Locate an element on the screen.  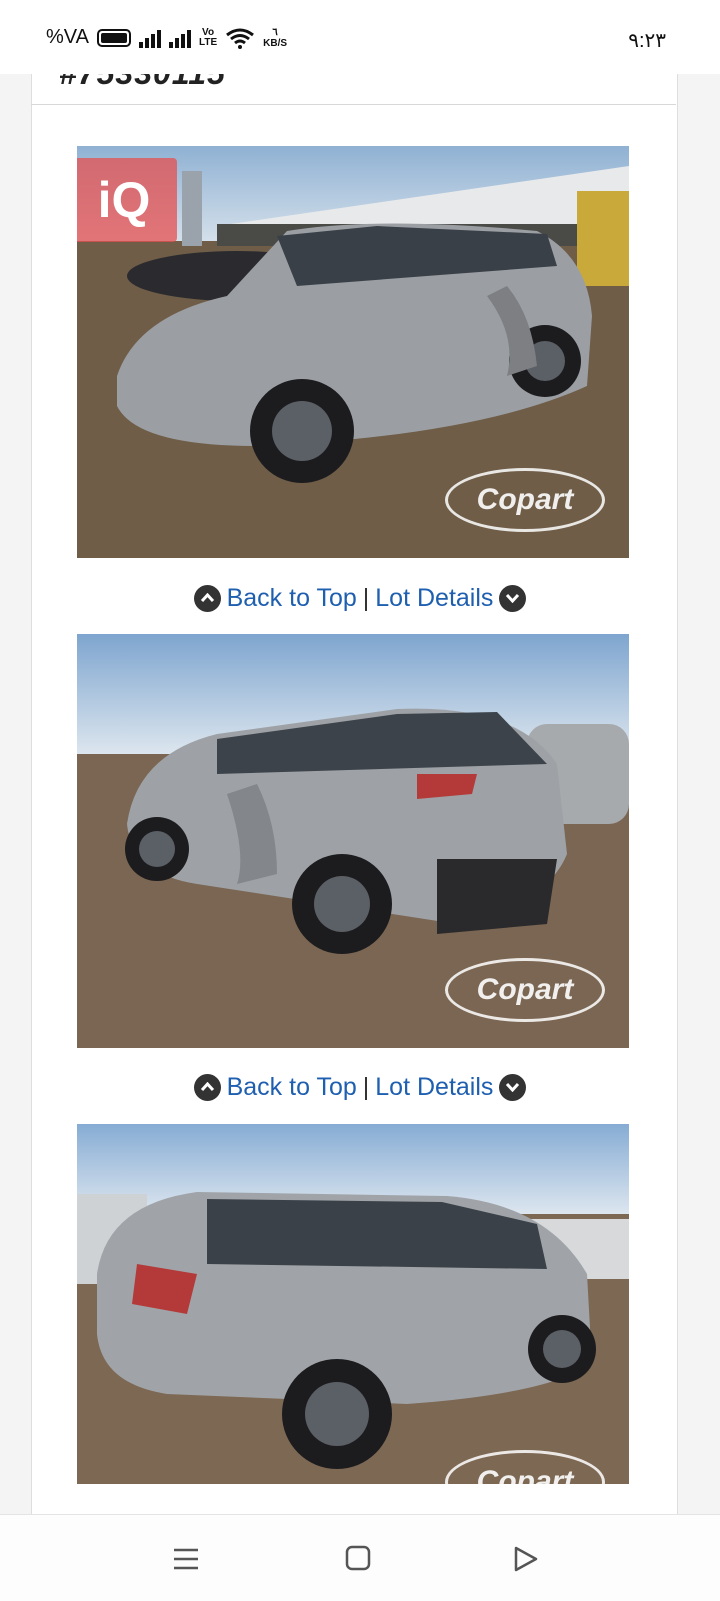
header-divider is located at coordinates (353, 104).